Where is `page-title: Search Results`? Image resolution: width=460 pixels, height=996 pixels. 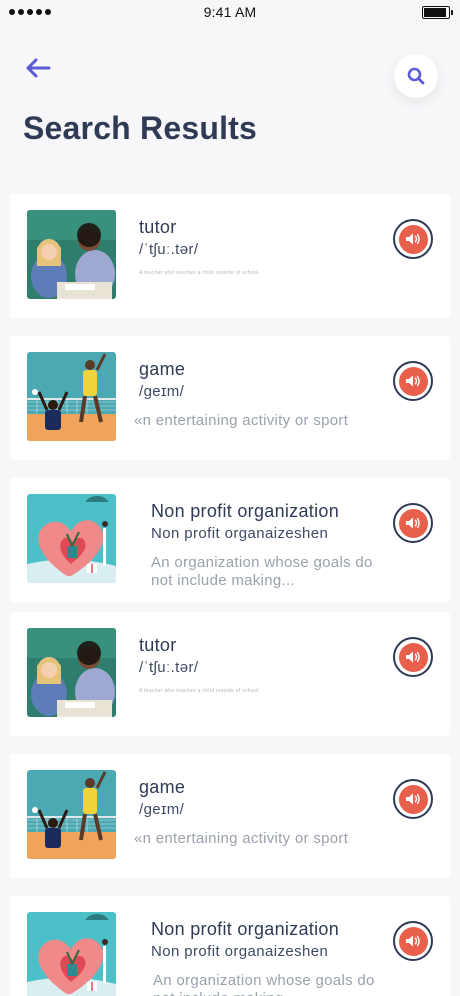
page-title: Search Results is located at coordinates (140, 128).